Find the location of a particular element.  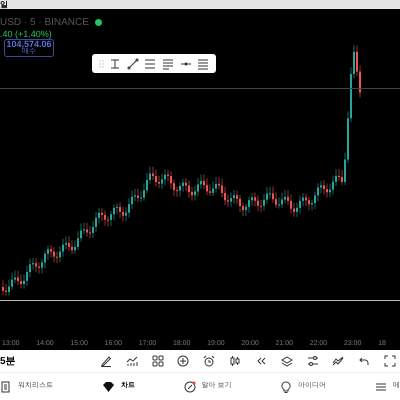

menu-icon is located at coordinates (380, 386).